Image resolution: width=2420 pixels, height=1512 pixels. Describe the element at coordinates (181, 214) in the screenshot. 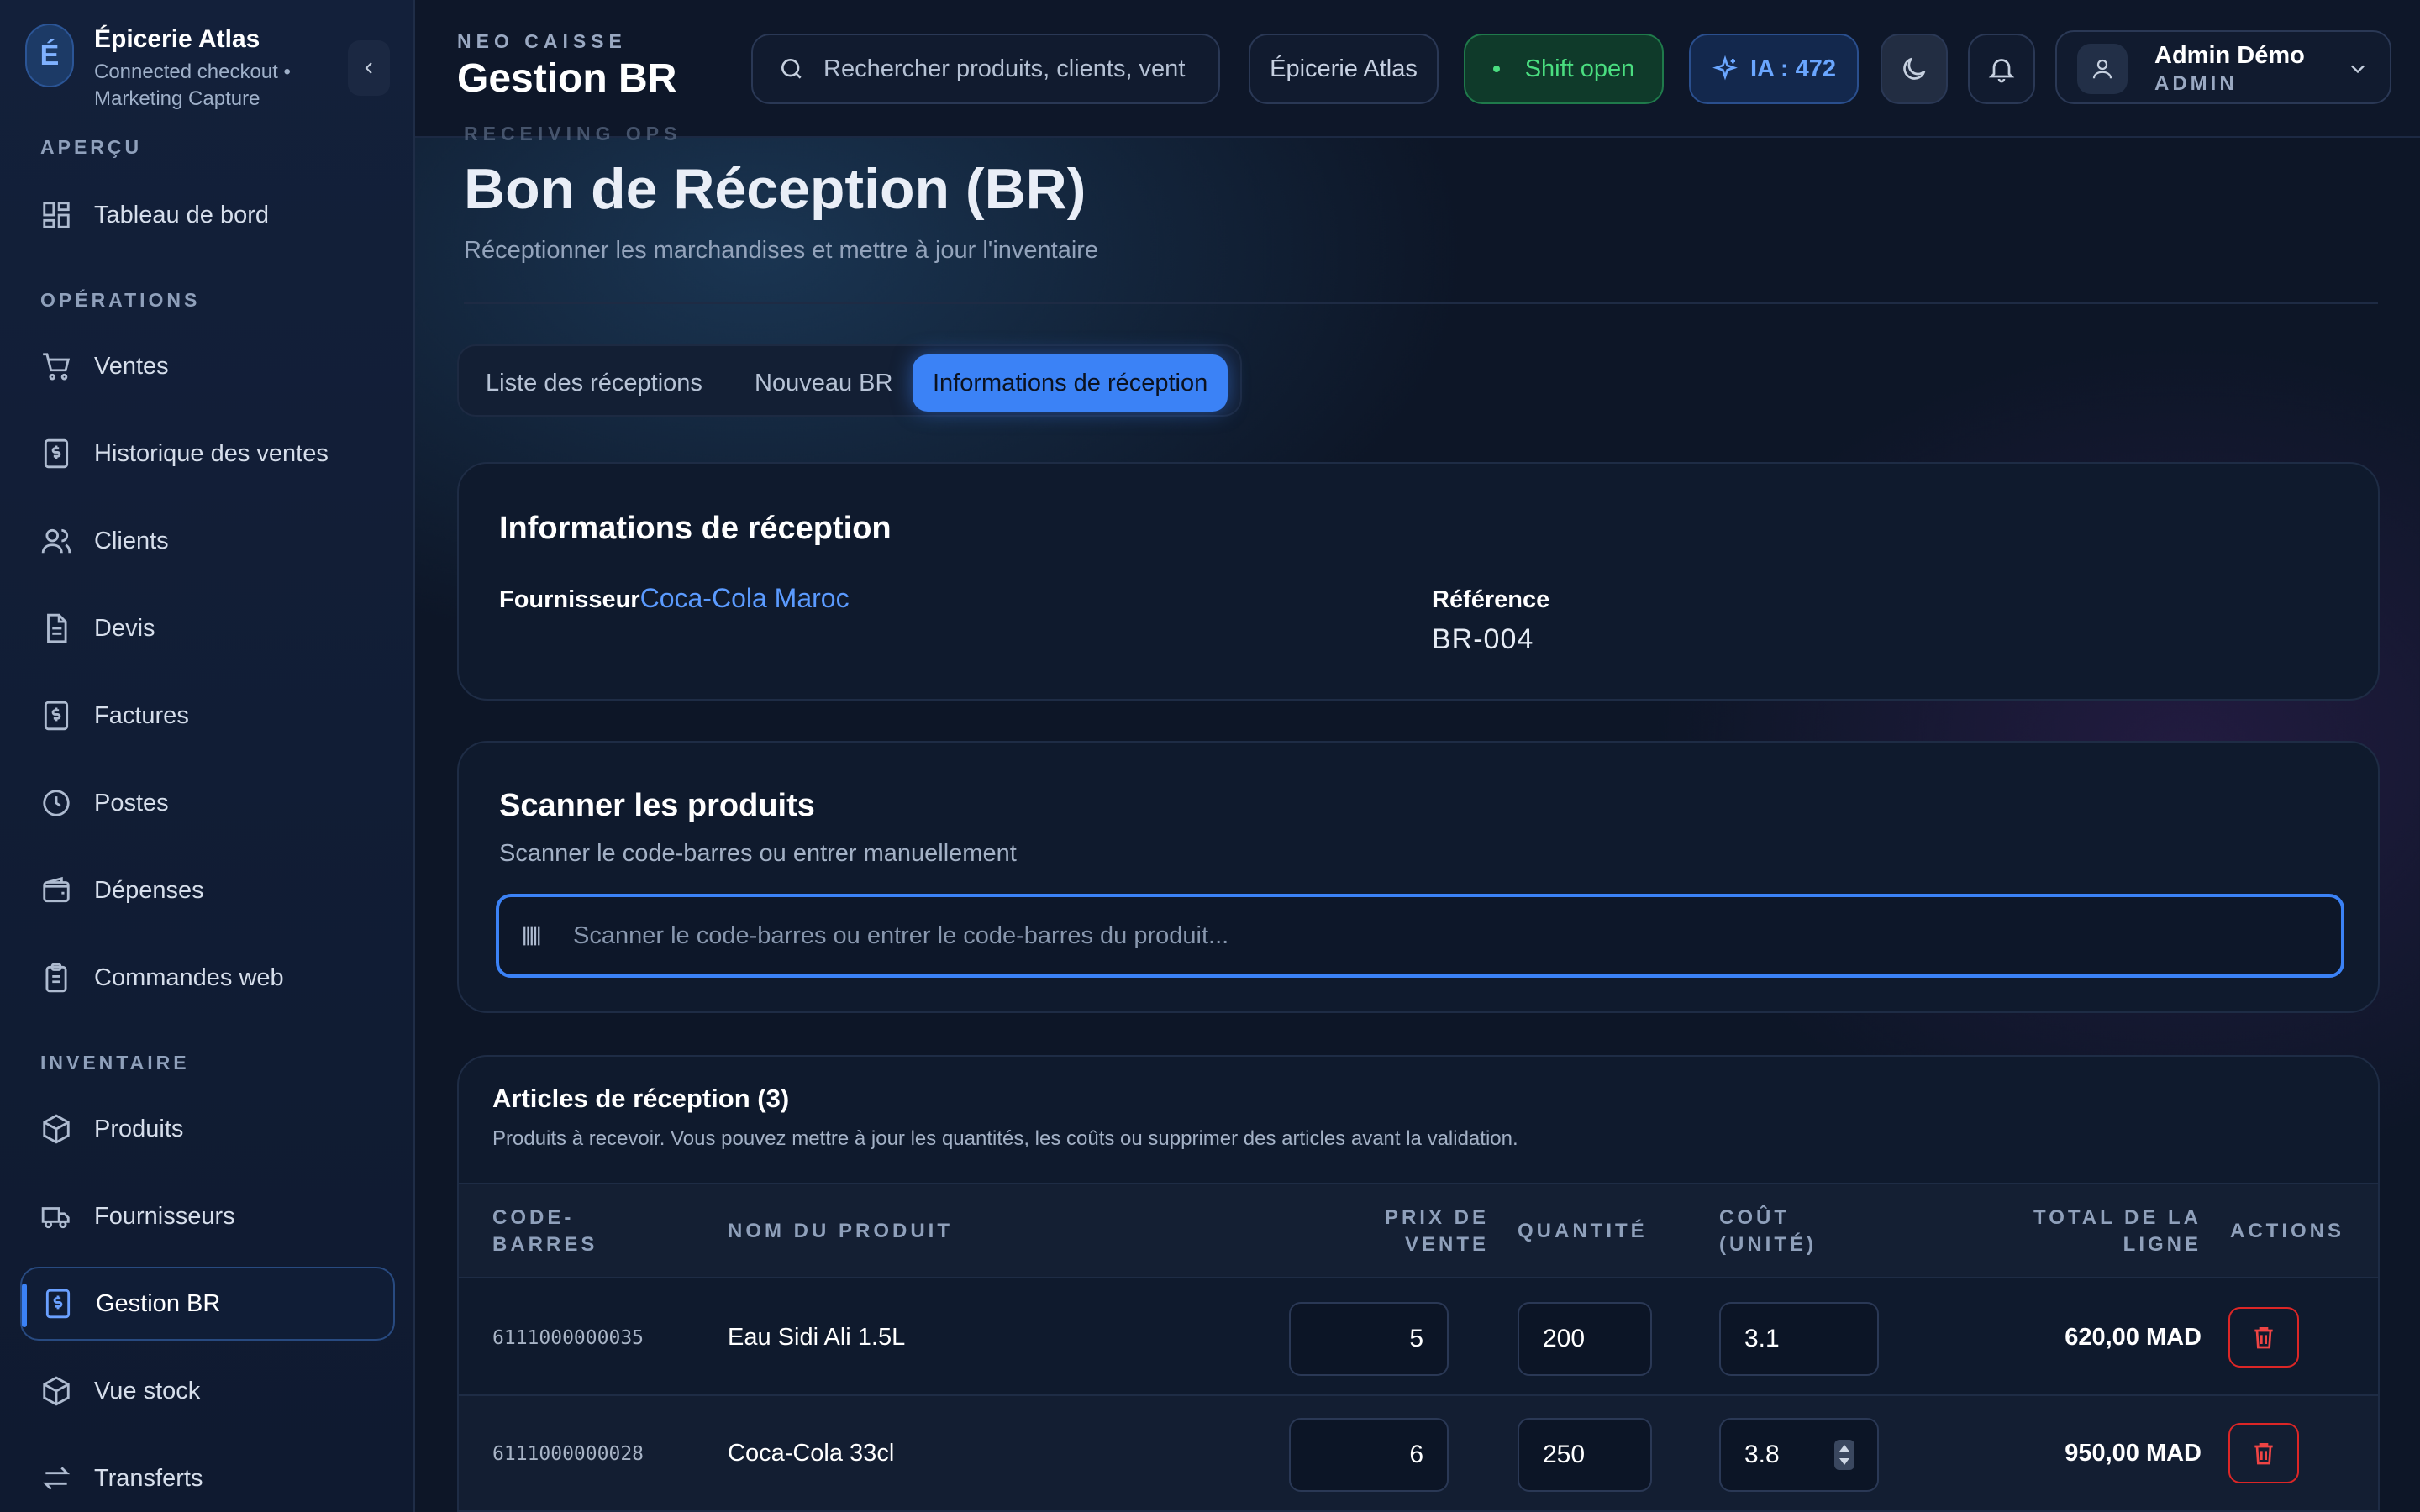

I see `sidebar-item-label: Tableau de bord` at that location.